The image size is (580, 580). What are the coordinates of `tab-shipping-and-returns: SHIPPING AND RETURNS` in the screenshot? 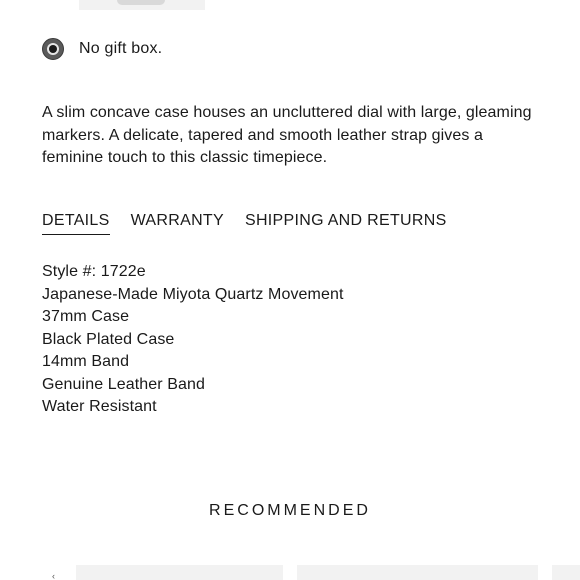 It's located at (346, 223).